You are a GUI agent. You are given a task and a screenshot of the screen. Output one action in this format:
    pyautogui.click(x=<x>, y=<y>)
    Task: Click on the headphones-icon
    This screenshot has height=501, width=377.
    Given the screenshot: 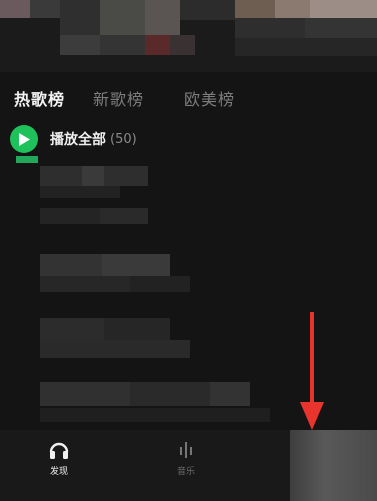 What is the action you would take?
    pyautogui.click(x=59, y=450)
    